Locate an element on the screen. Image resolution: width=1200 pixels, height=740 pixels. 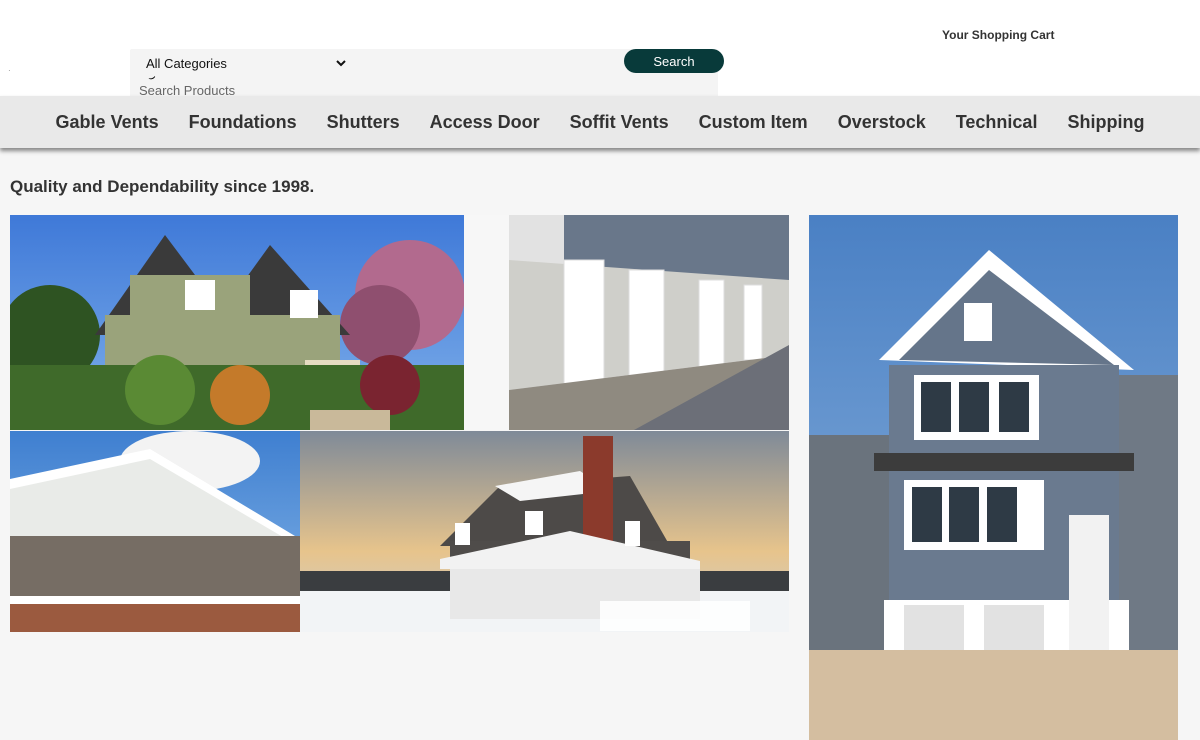
nav-item-gable-vents: Gable Vents is located at coordinates (107, 122).